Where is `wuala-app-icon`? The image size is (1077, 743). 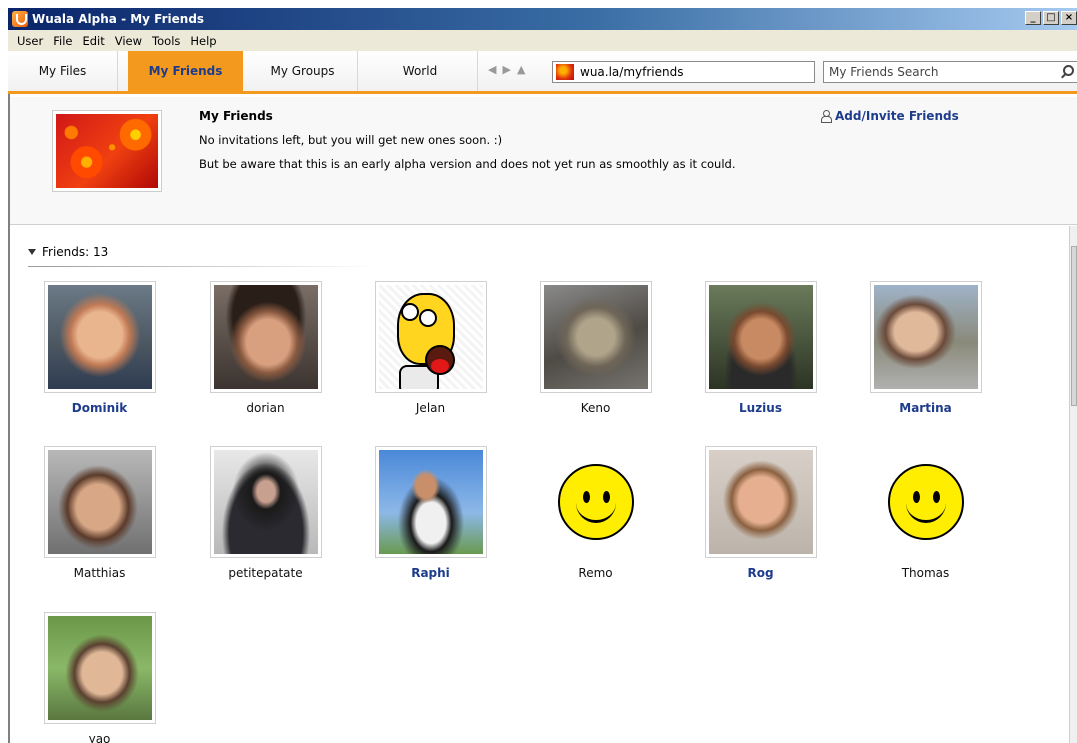 wuala-app-icon is located at coordinates (20, 19).